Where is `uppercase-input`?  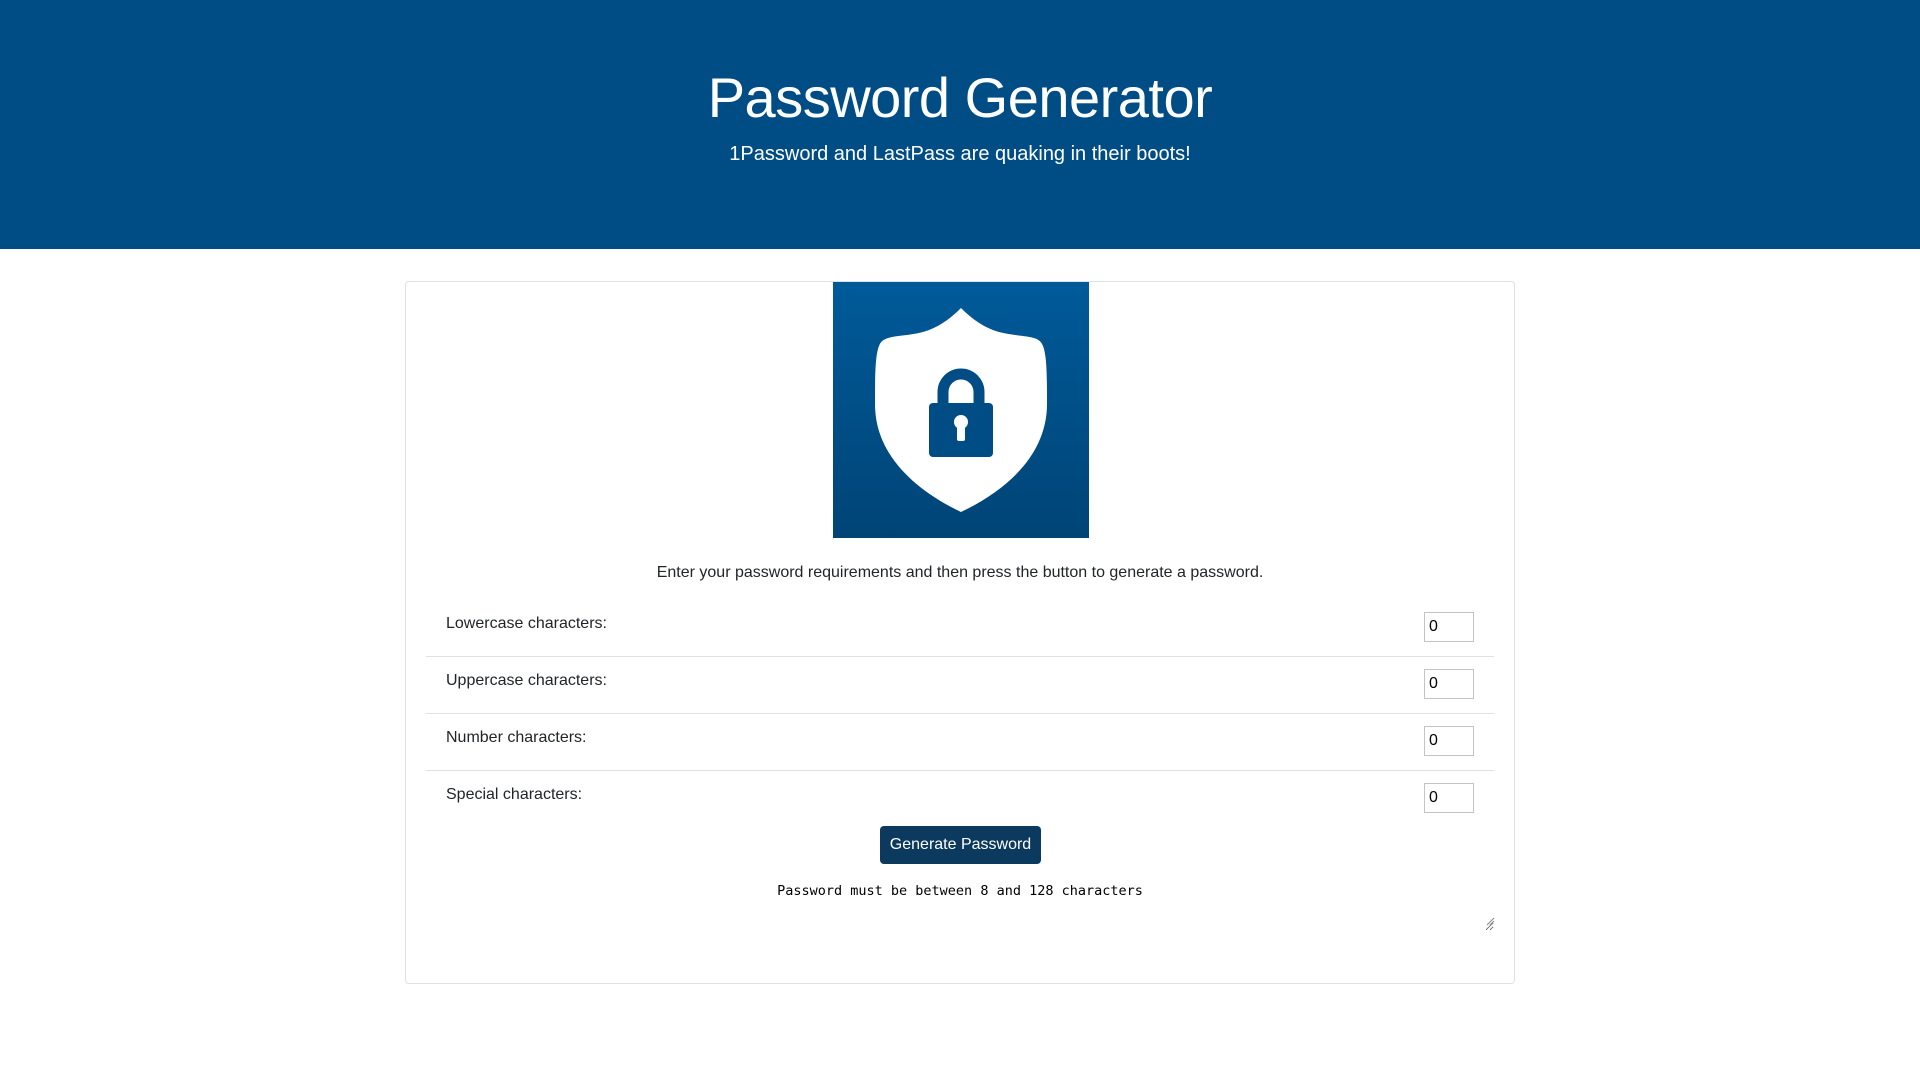 uppercase-input is located at coordinates (1449, 684).